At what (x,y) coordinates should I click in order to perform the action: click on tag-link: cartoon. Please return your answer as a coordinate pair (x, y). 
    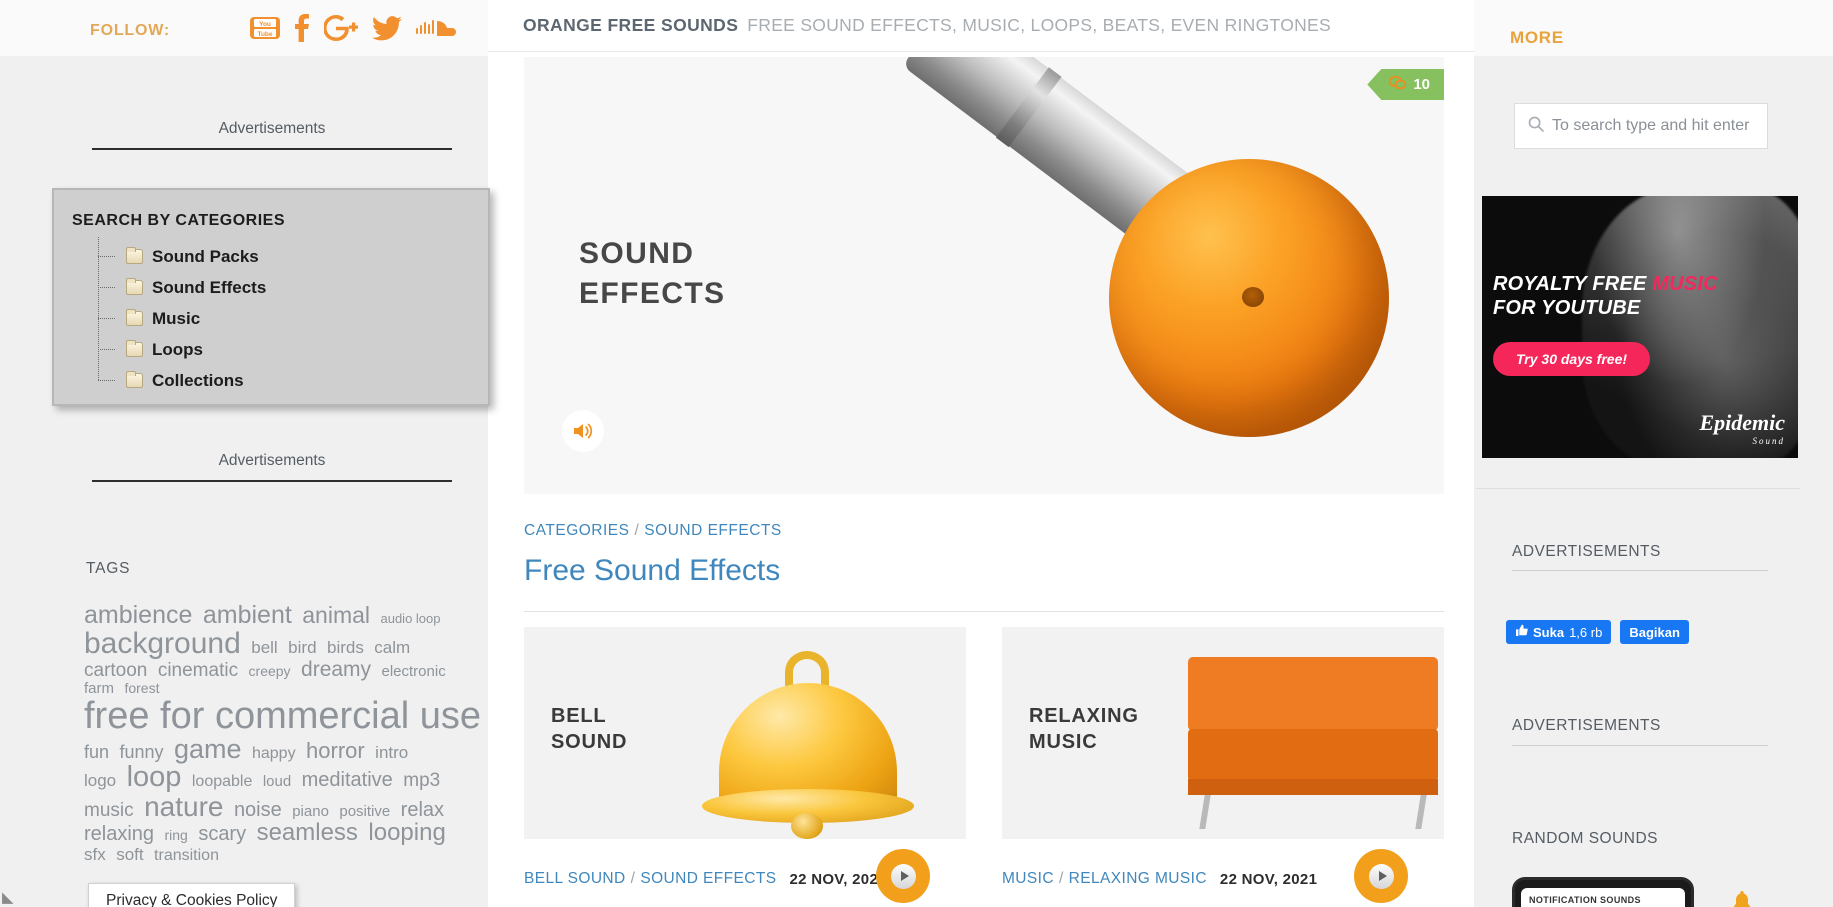
    Looking at the image, I should click on (115, 670).